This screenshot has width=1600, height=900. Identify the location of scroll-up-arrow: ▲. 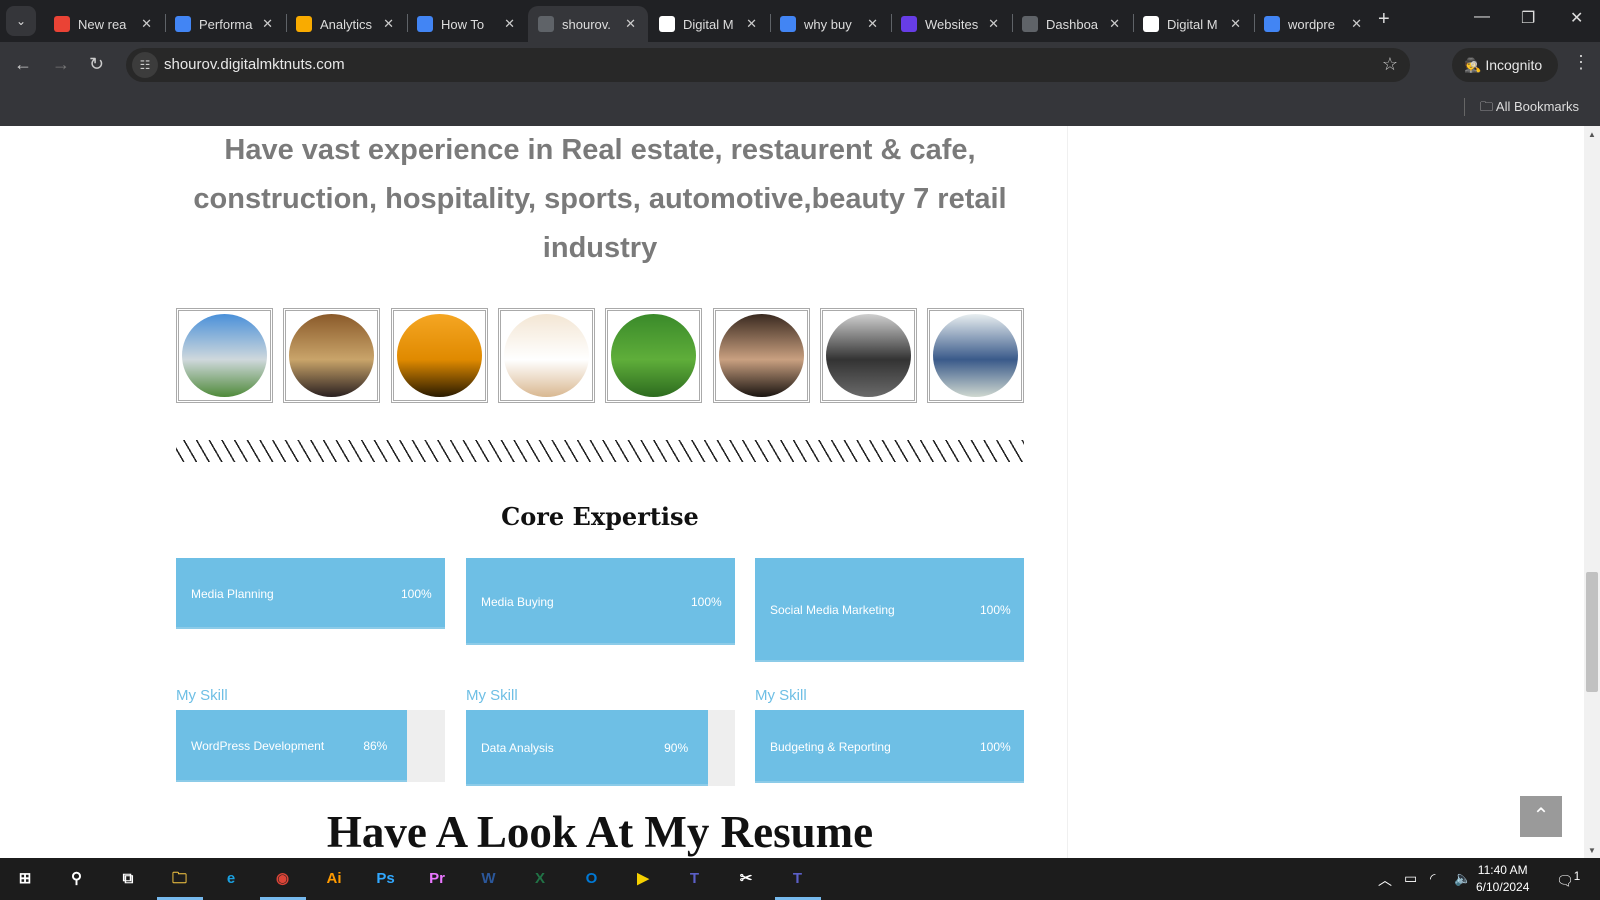
(1592, 134).